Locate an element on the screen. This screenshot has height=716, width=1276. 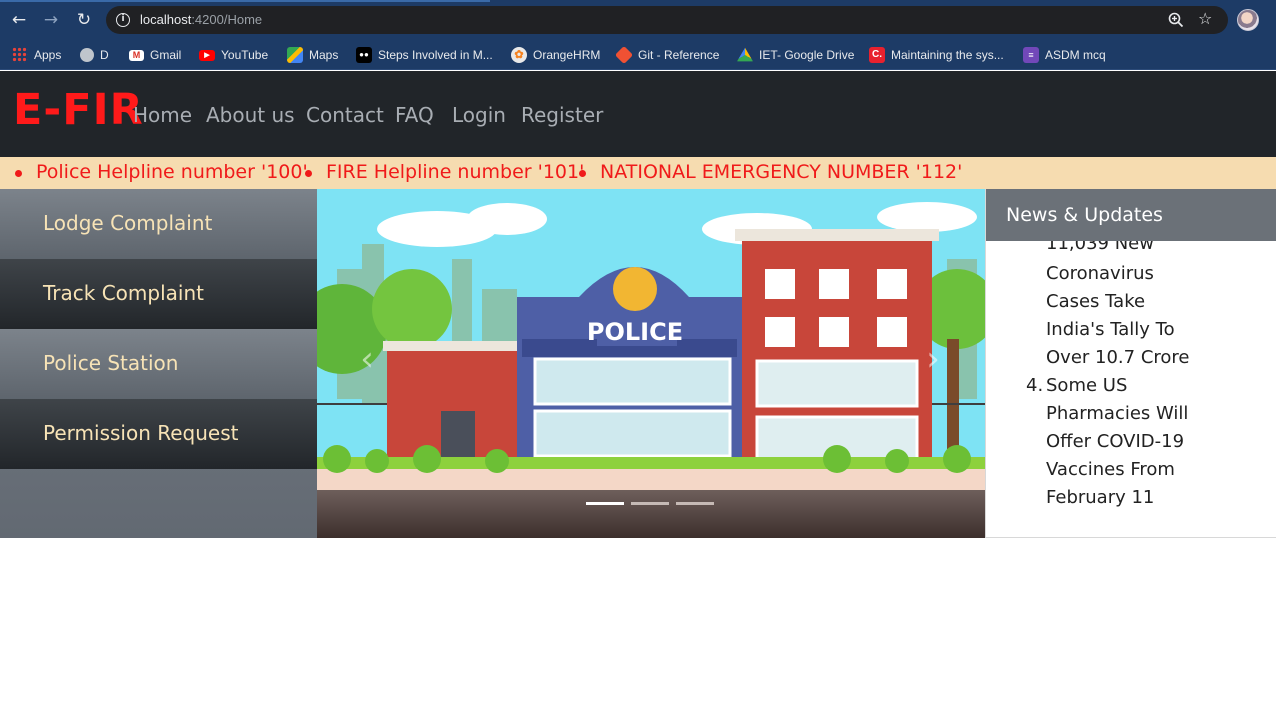
orangehrm-icon: ✿ is located at coordinates (519, 55).